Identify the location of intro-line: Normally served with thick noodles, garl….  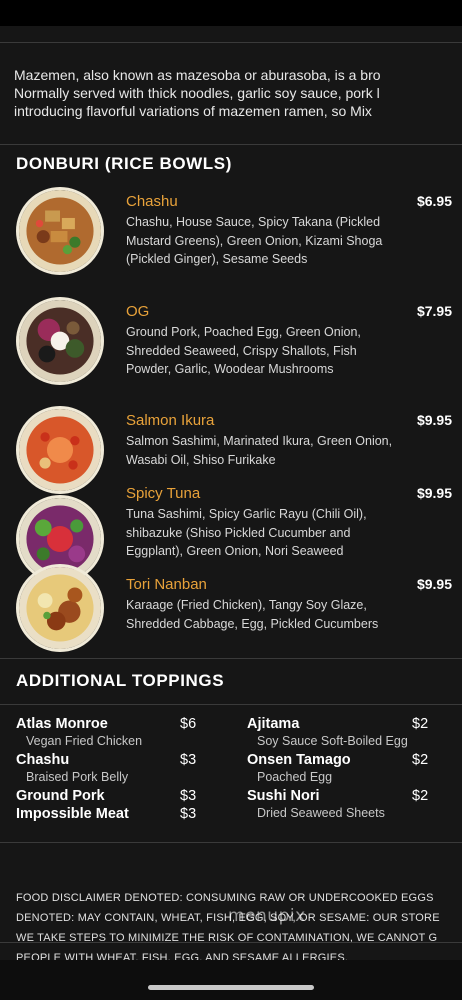
(197, 93).